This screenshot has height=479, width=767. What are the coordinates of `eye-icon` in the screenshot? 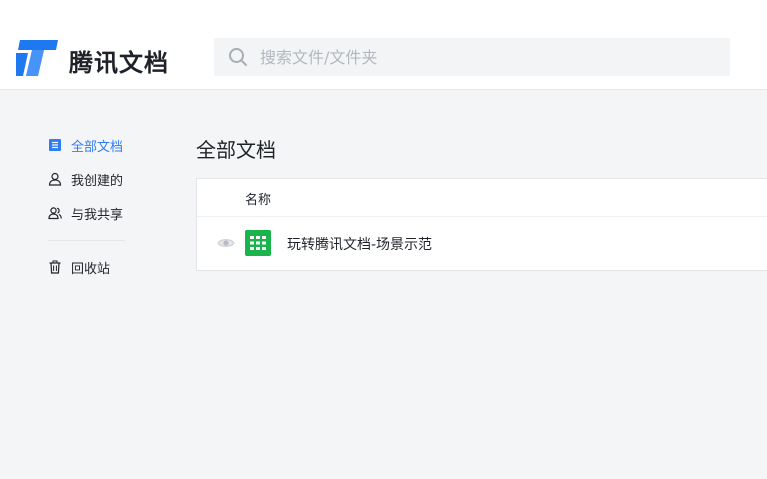 It's located at (226, 243).